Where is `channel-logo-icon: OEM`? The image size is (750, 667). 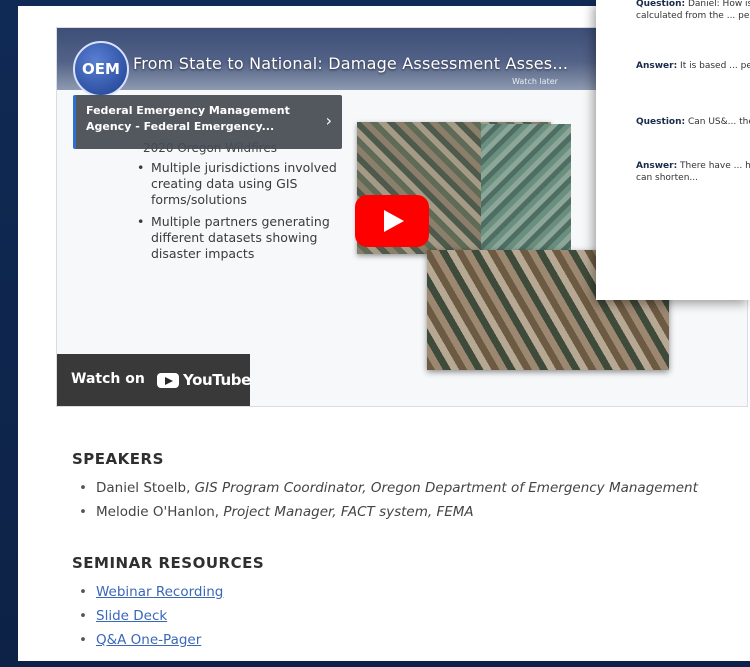 channel-logo-icon: OEM is located at coordinates (101, 69).